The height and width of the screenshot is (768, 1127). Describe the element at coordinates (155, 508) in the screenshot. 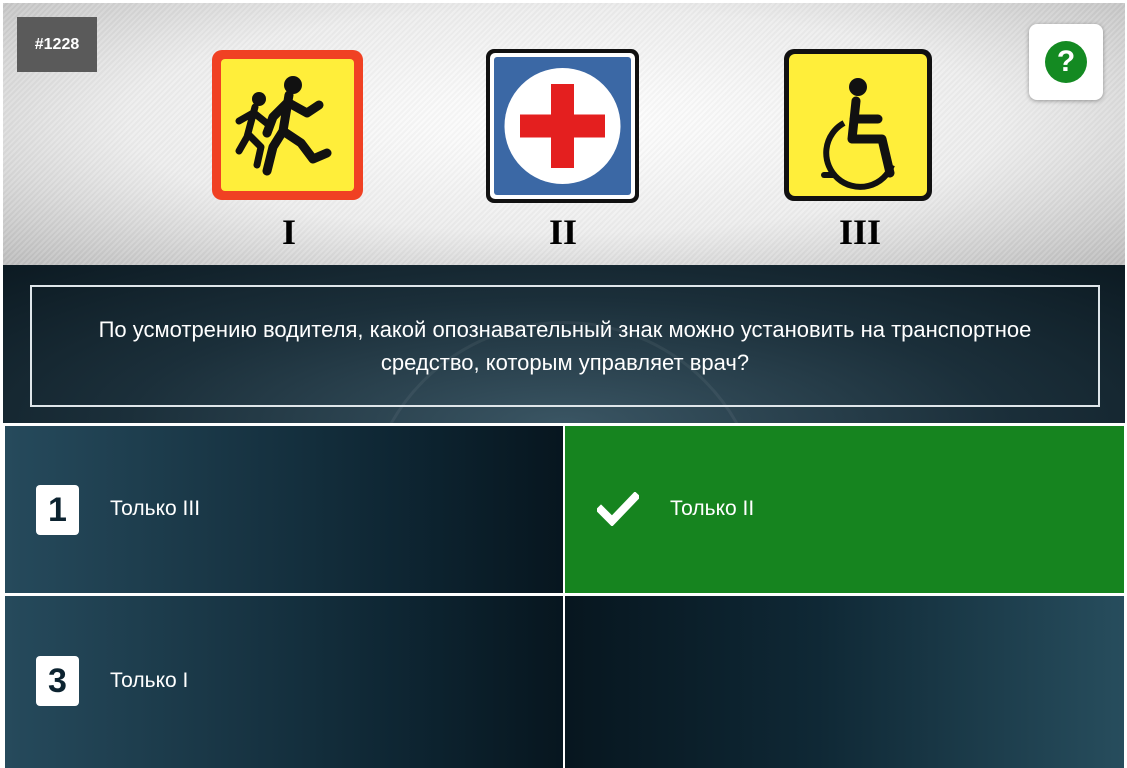

I see `answer-text: Только III` at that location.